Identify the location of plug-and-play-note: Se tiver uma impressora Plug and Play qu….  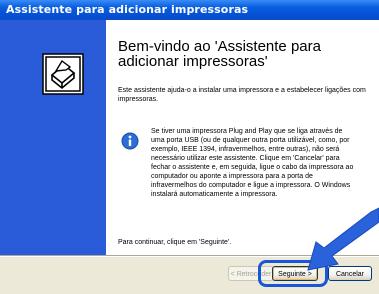
(252, 163).